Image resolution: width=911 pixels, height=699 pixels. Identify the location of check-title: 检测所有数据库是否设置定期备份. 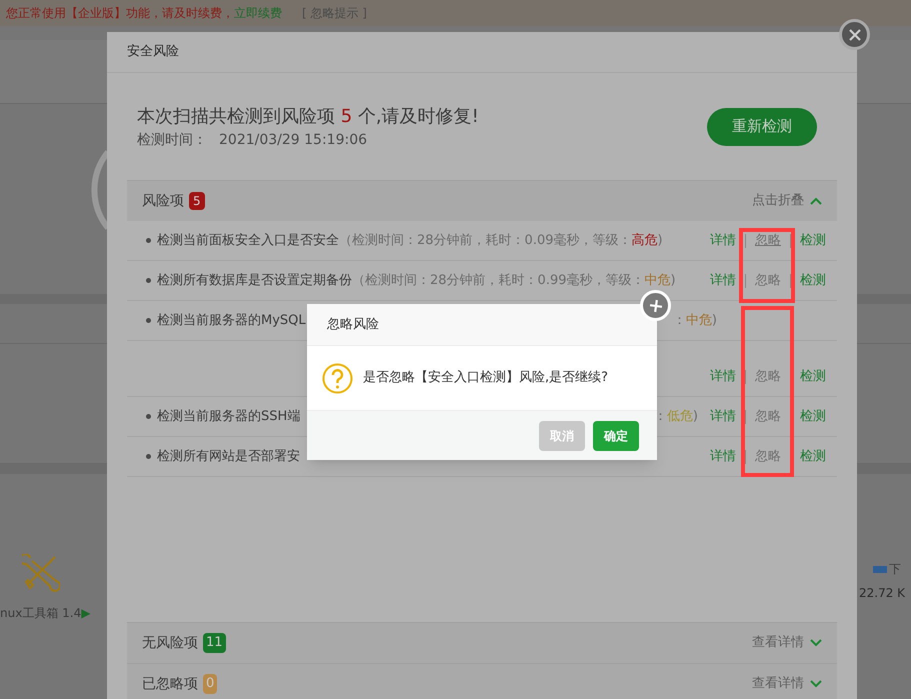
(254, 281).